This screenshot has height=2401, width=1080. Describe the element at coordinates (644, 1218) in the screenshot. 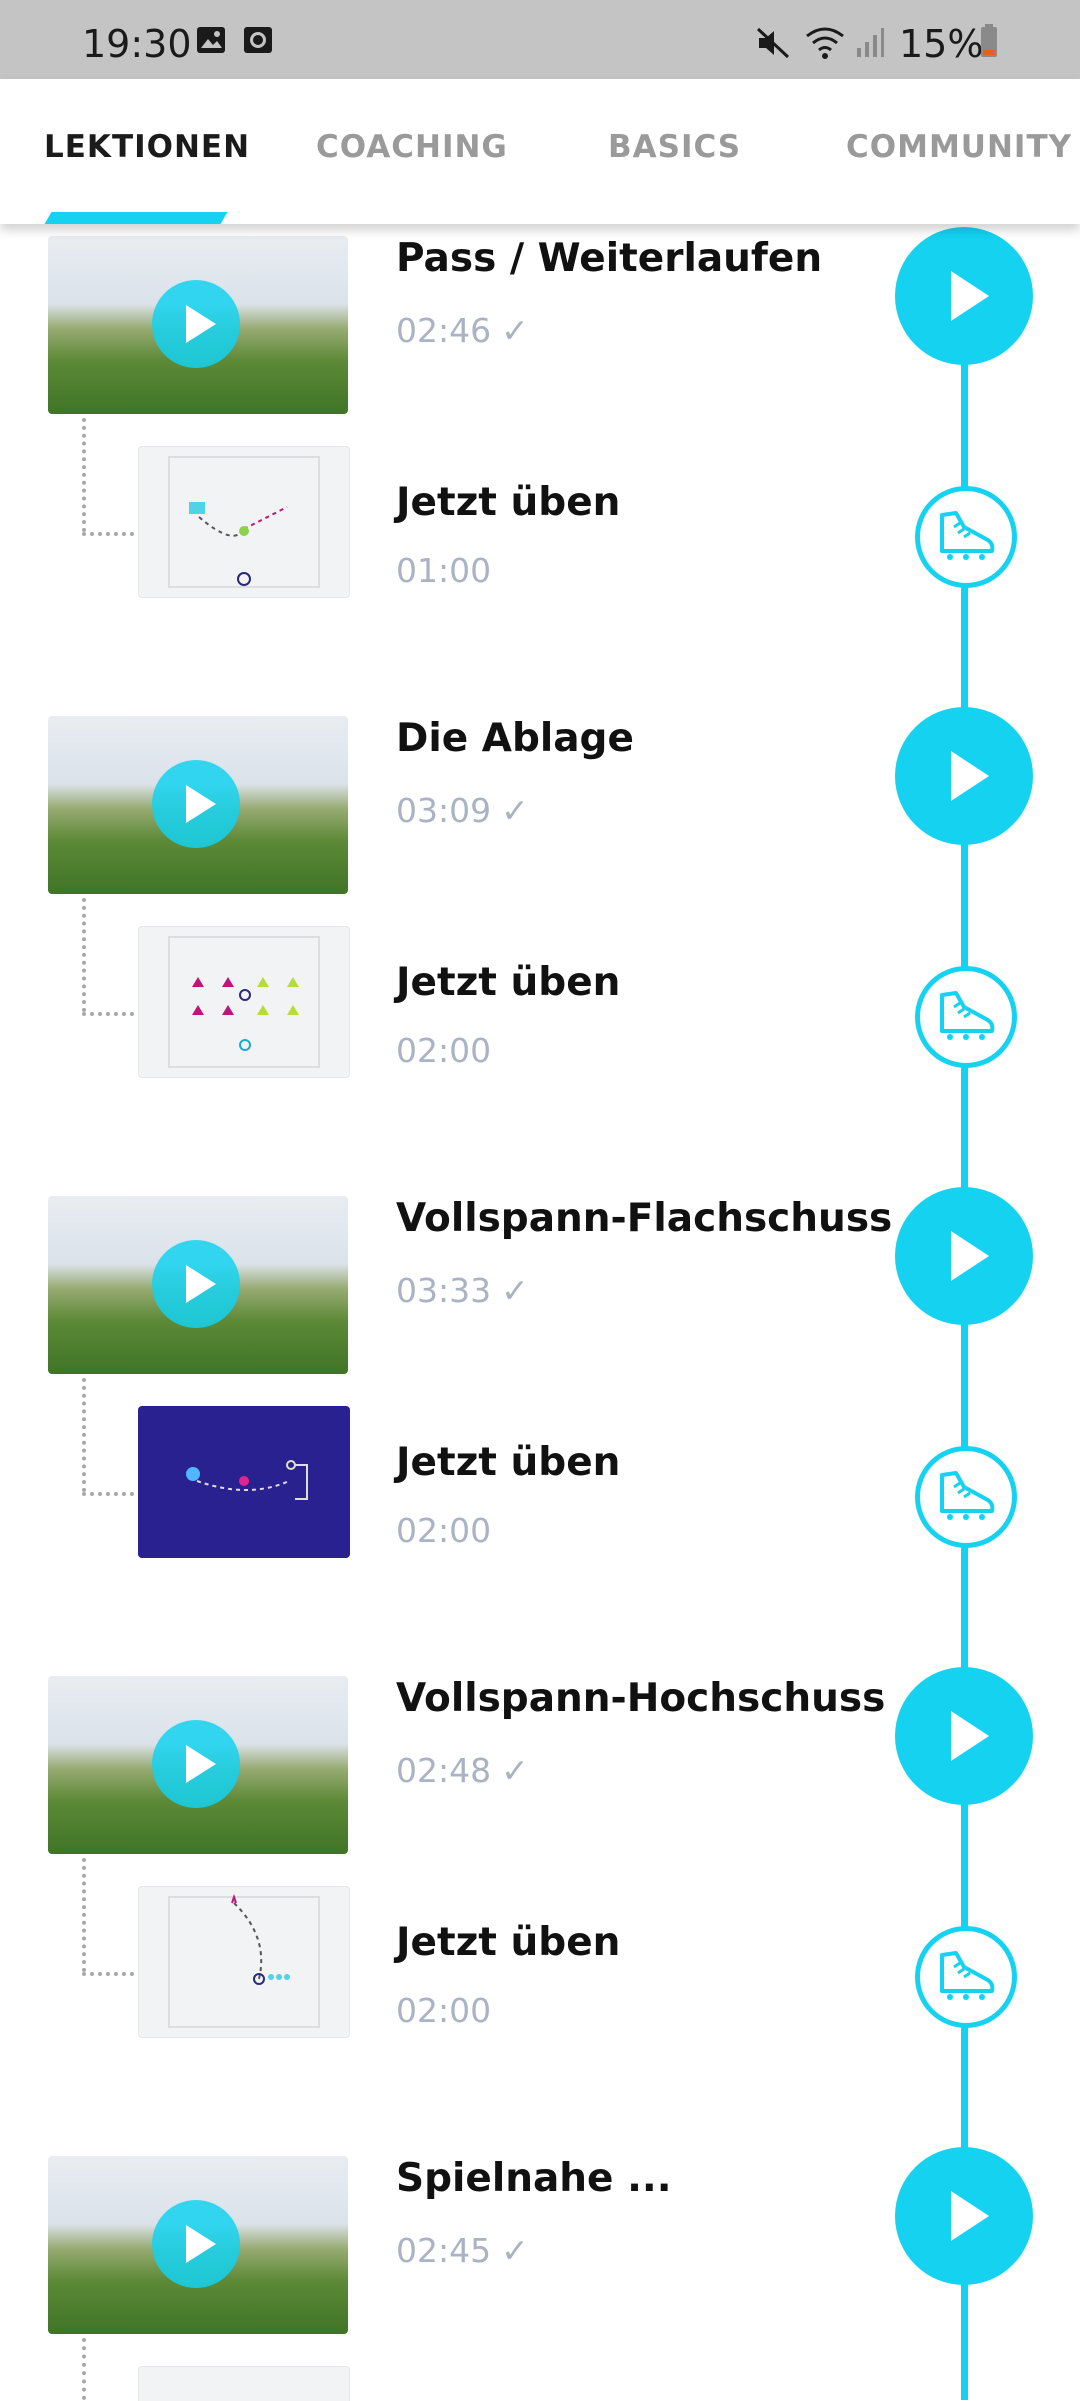

I see `lesson-title: Vollspann-Flachschuss` at that location.